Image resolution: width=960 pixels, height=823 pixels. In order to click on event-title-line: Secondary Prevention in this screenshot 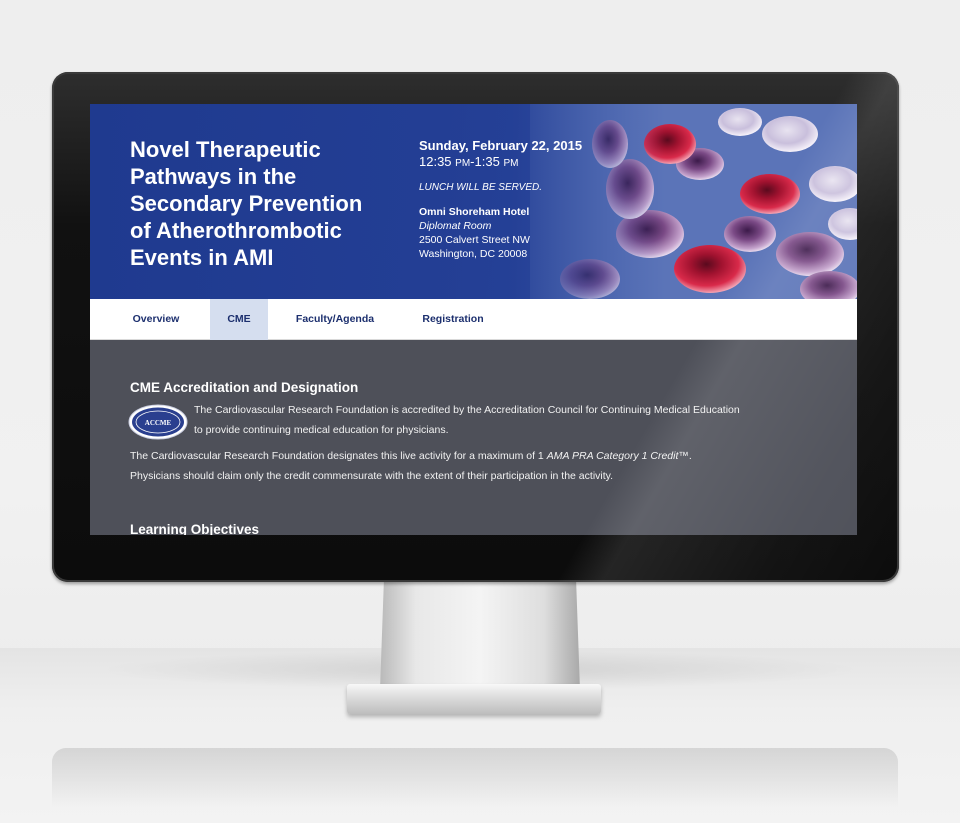, I will do `click(246, 203)`.